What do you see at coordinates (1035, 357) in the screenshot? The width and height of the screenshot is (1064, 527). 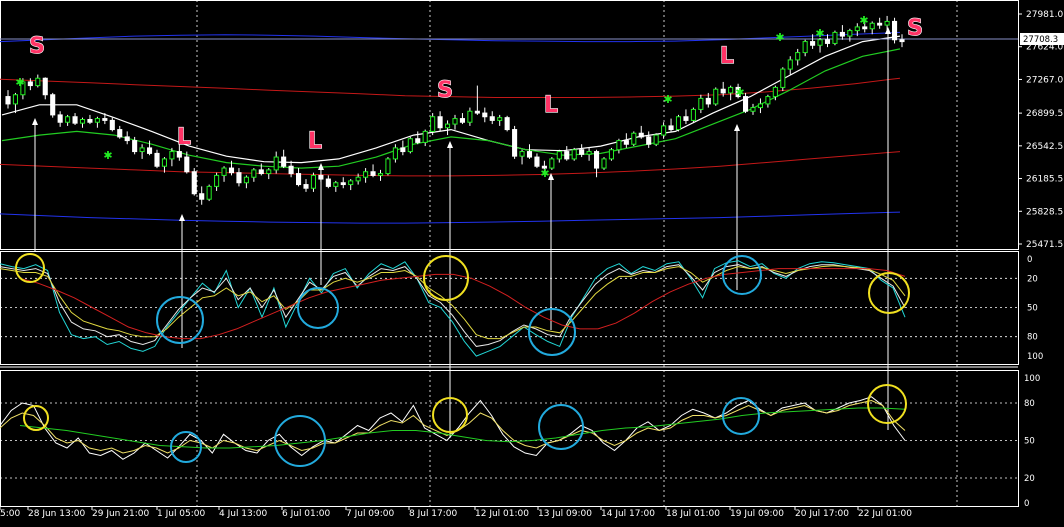 I see `ind1-tick-label: 100` at bounding box center [1035, 357].